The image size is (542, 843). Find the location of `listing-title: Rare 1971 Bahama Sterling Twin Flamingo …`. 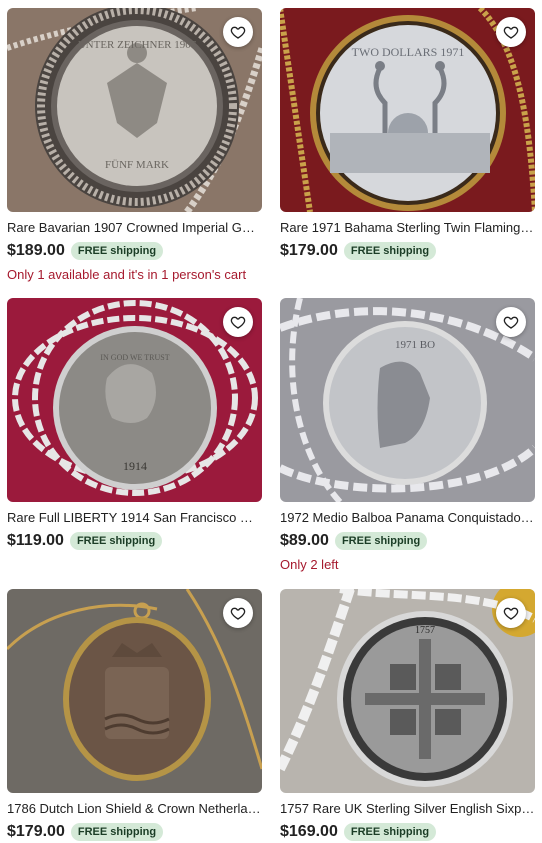

listing-title: Rare 1971 Bahama Sterling Twin Flamingo … is located at coordinates (407, 228).